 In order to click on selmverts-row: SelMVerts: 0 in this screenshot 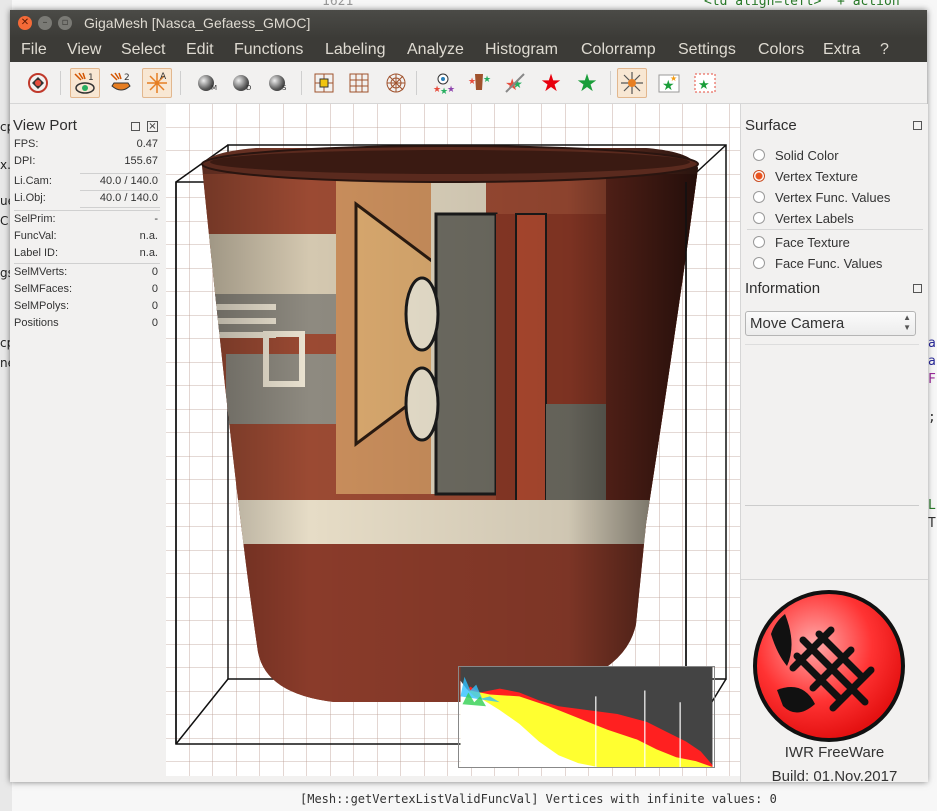, I will do `click(86, 272)`.